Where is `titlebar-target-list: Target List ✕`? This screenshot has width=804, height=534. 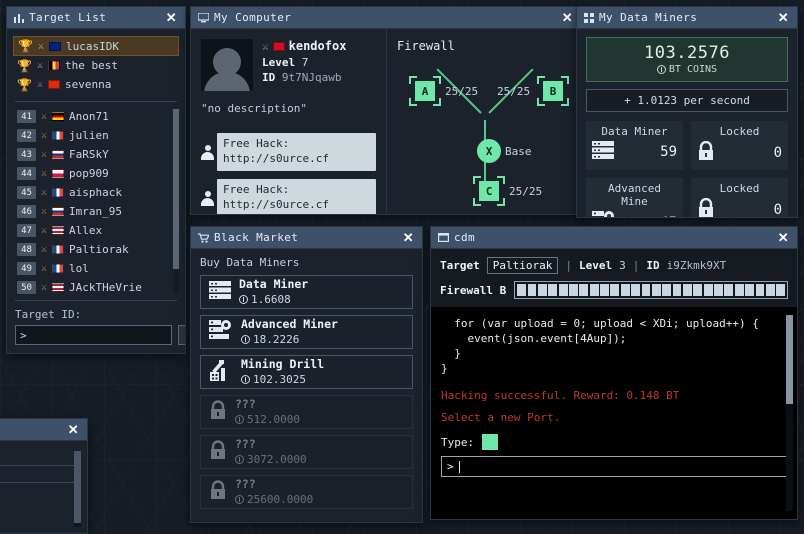
titlebar-target-list: Target List ✕ is located at coordinates (96, 18).